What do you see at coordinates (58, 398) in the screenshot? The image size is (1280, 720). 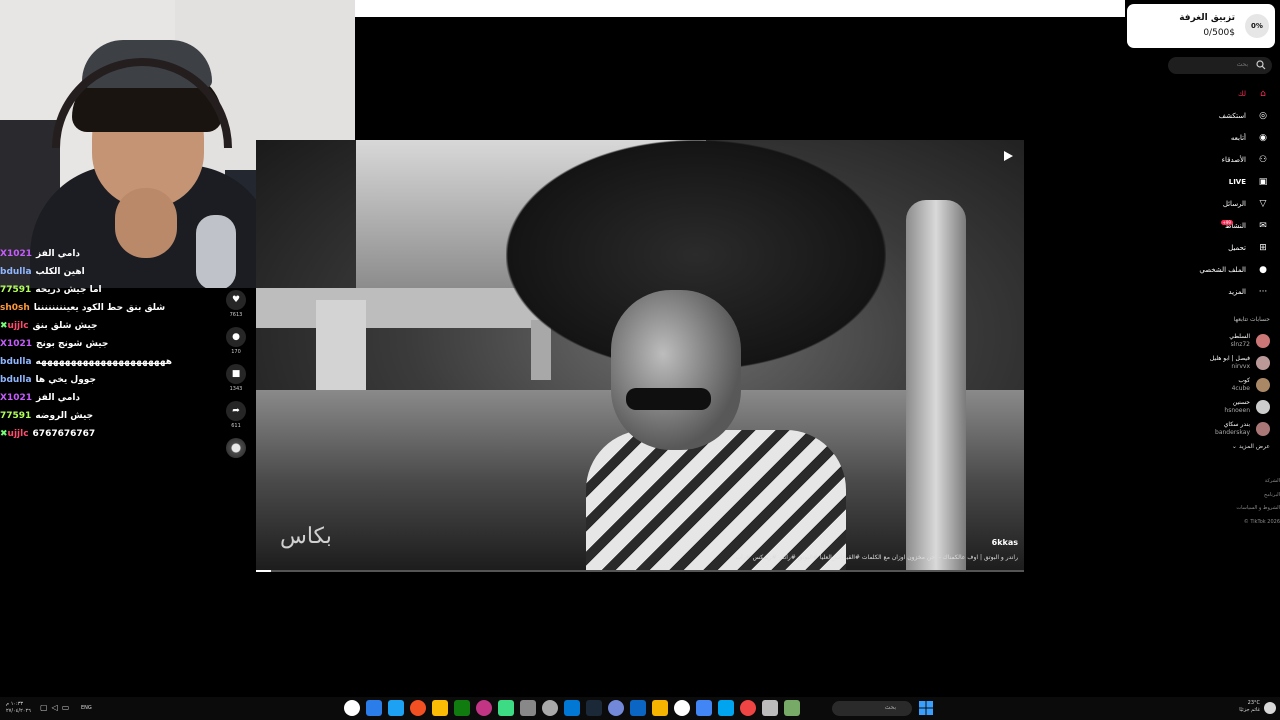 I see `chat-text: دامي الفز` at bounding box center [58, 398].